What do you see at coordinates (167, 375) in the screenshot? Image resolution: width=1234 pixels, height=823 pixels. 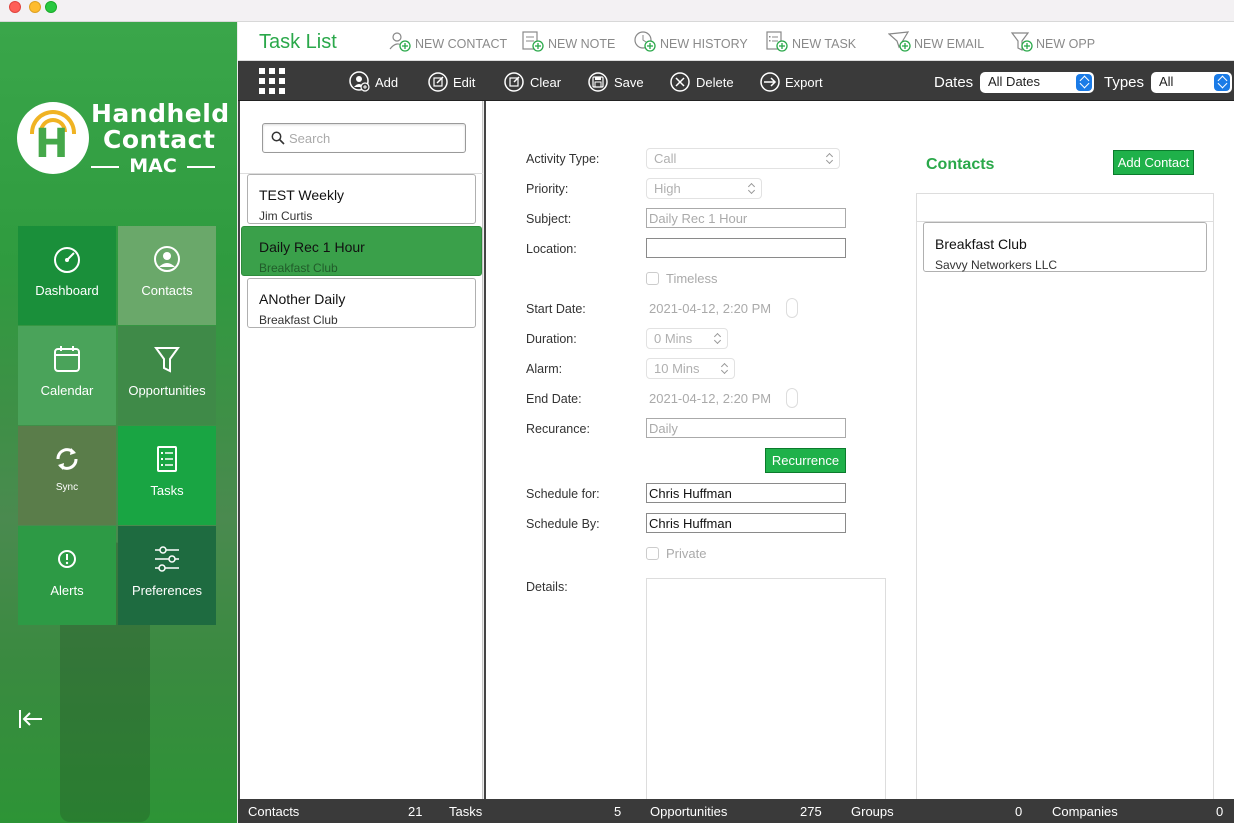 I see `nav-tile-opportunities: Opportunities` at bounding box center [167, 375].